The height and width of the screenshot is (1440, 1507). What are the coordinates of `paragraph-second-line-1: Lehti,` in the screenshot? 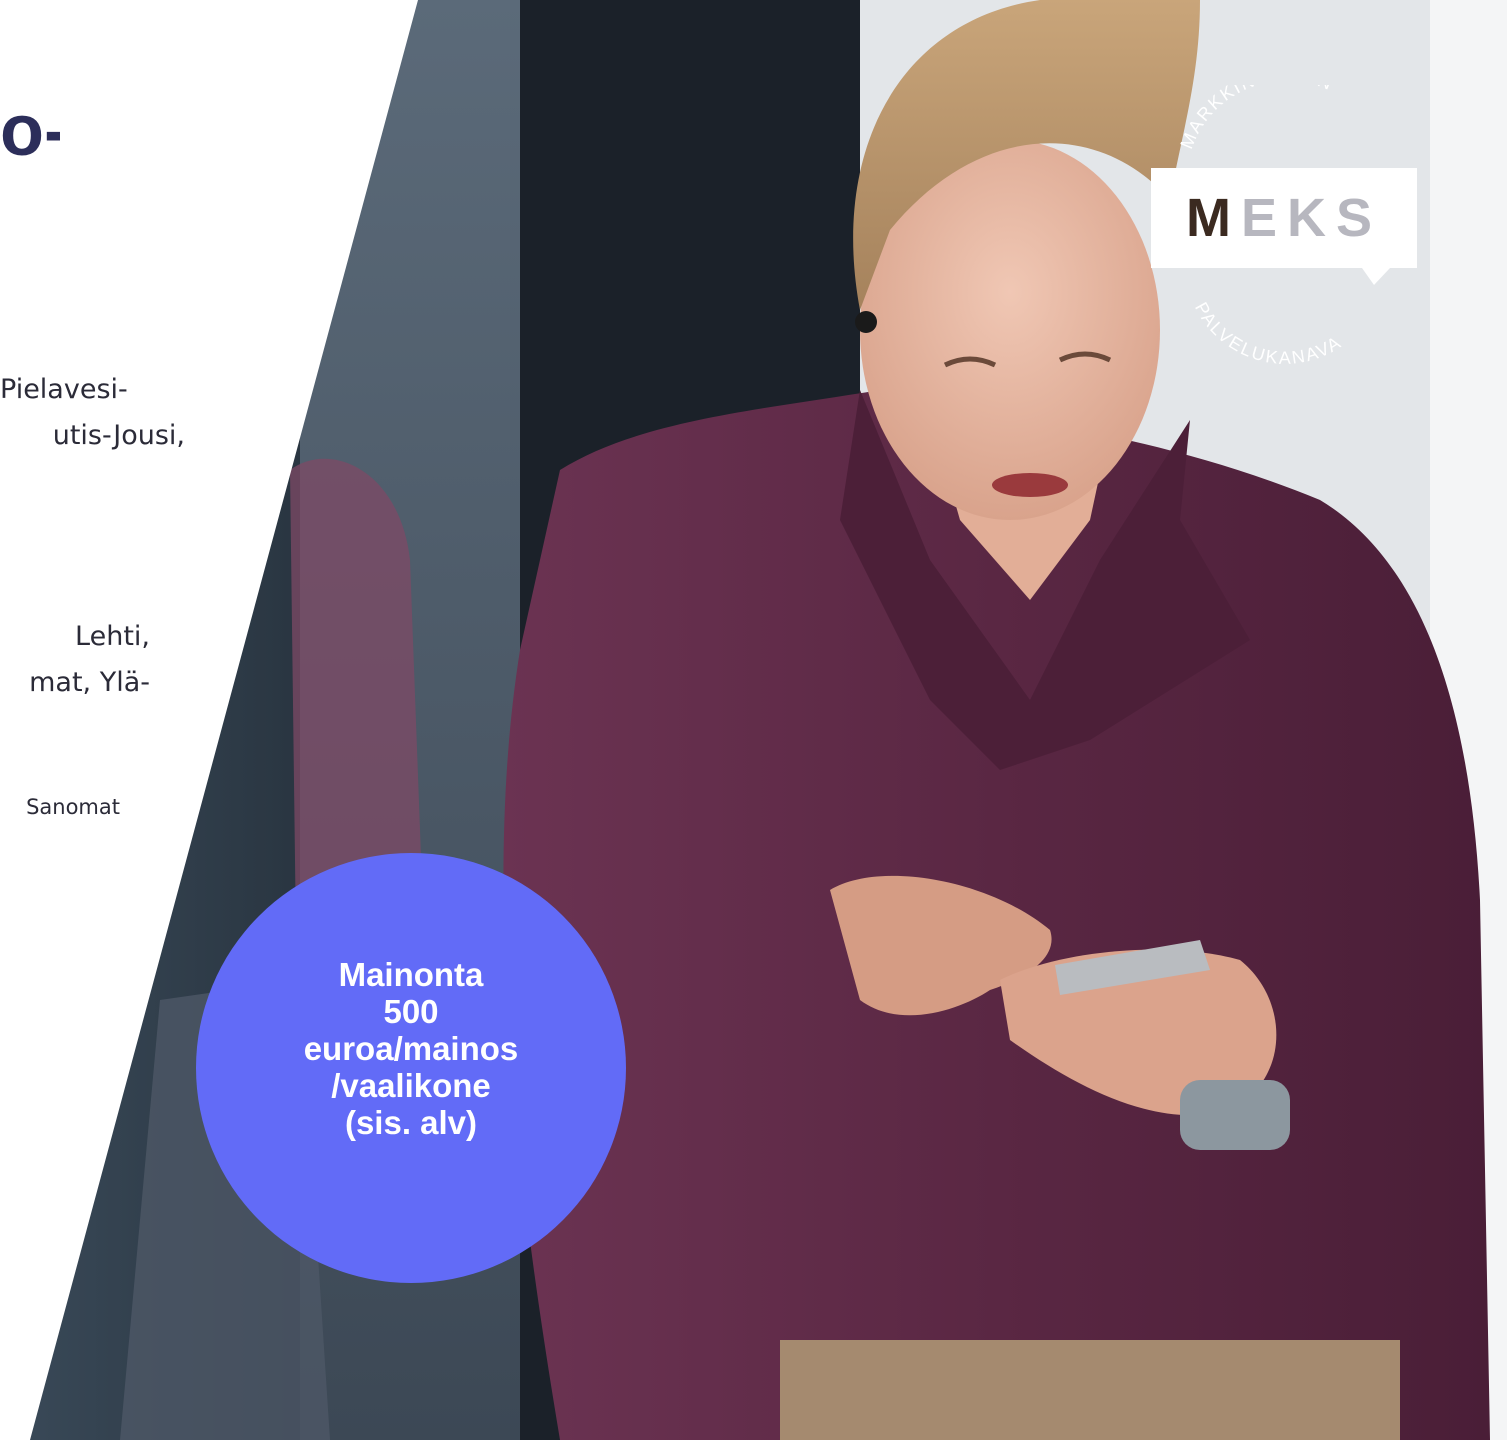 It's located at (112, 636).